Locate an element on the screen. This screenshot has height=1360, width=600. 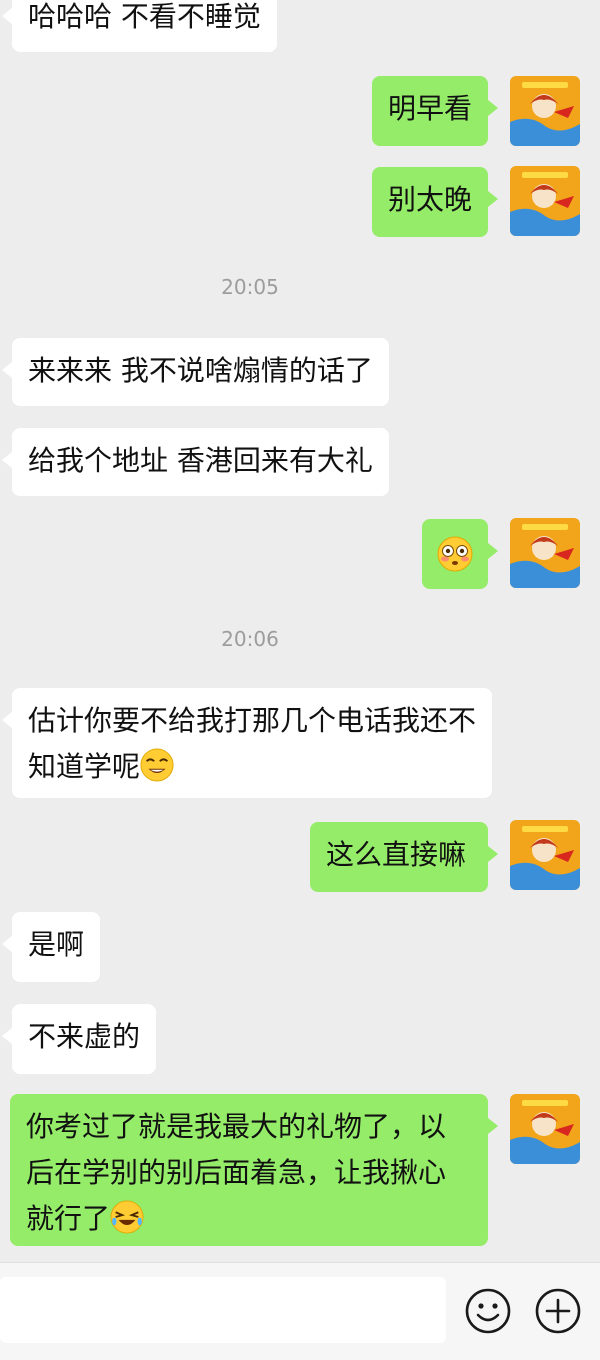
message-bubble-incoming: 给我个地址 香港回来有大礼 is located at coordinates (195, 462).